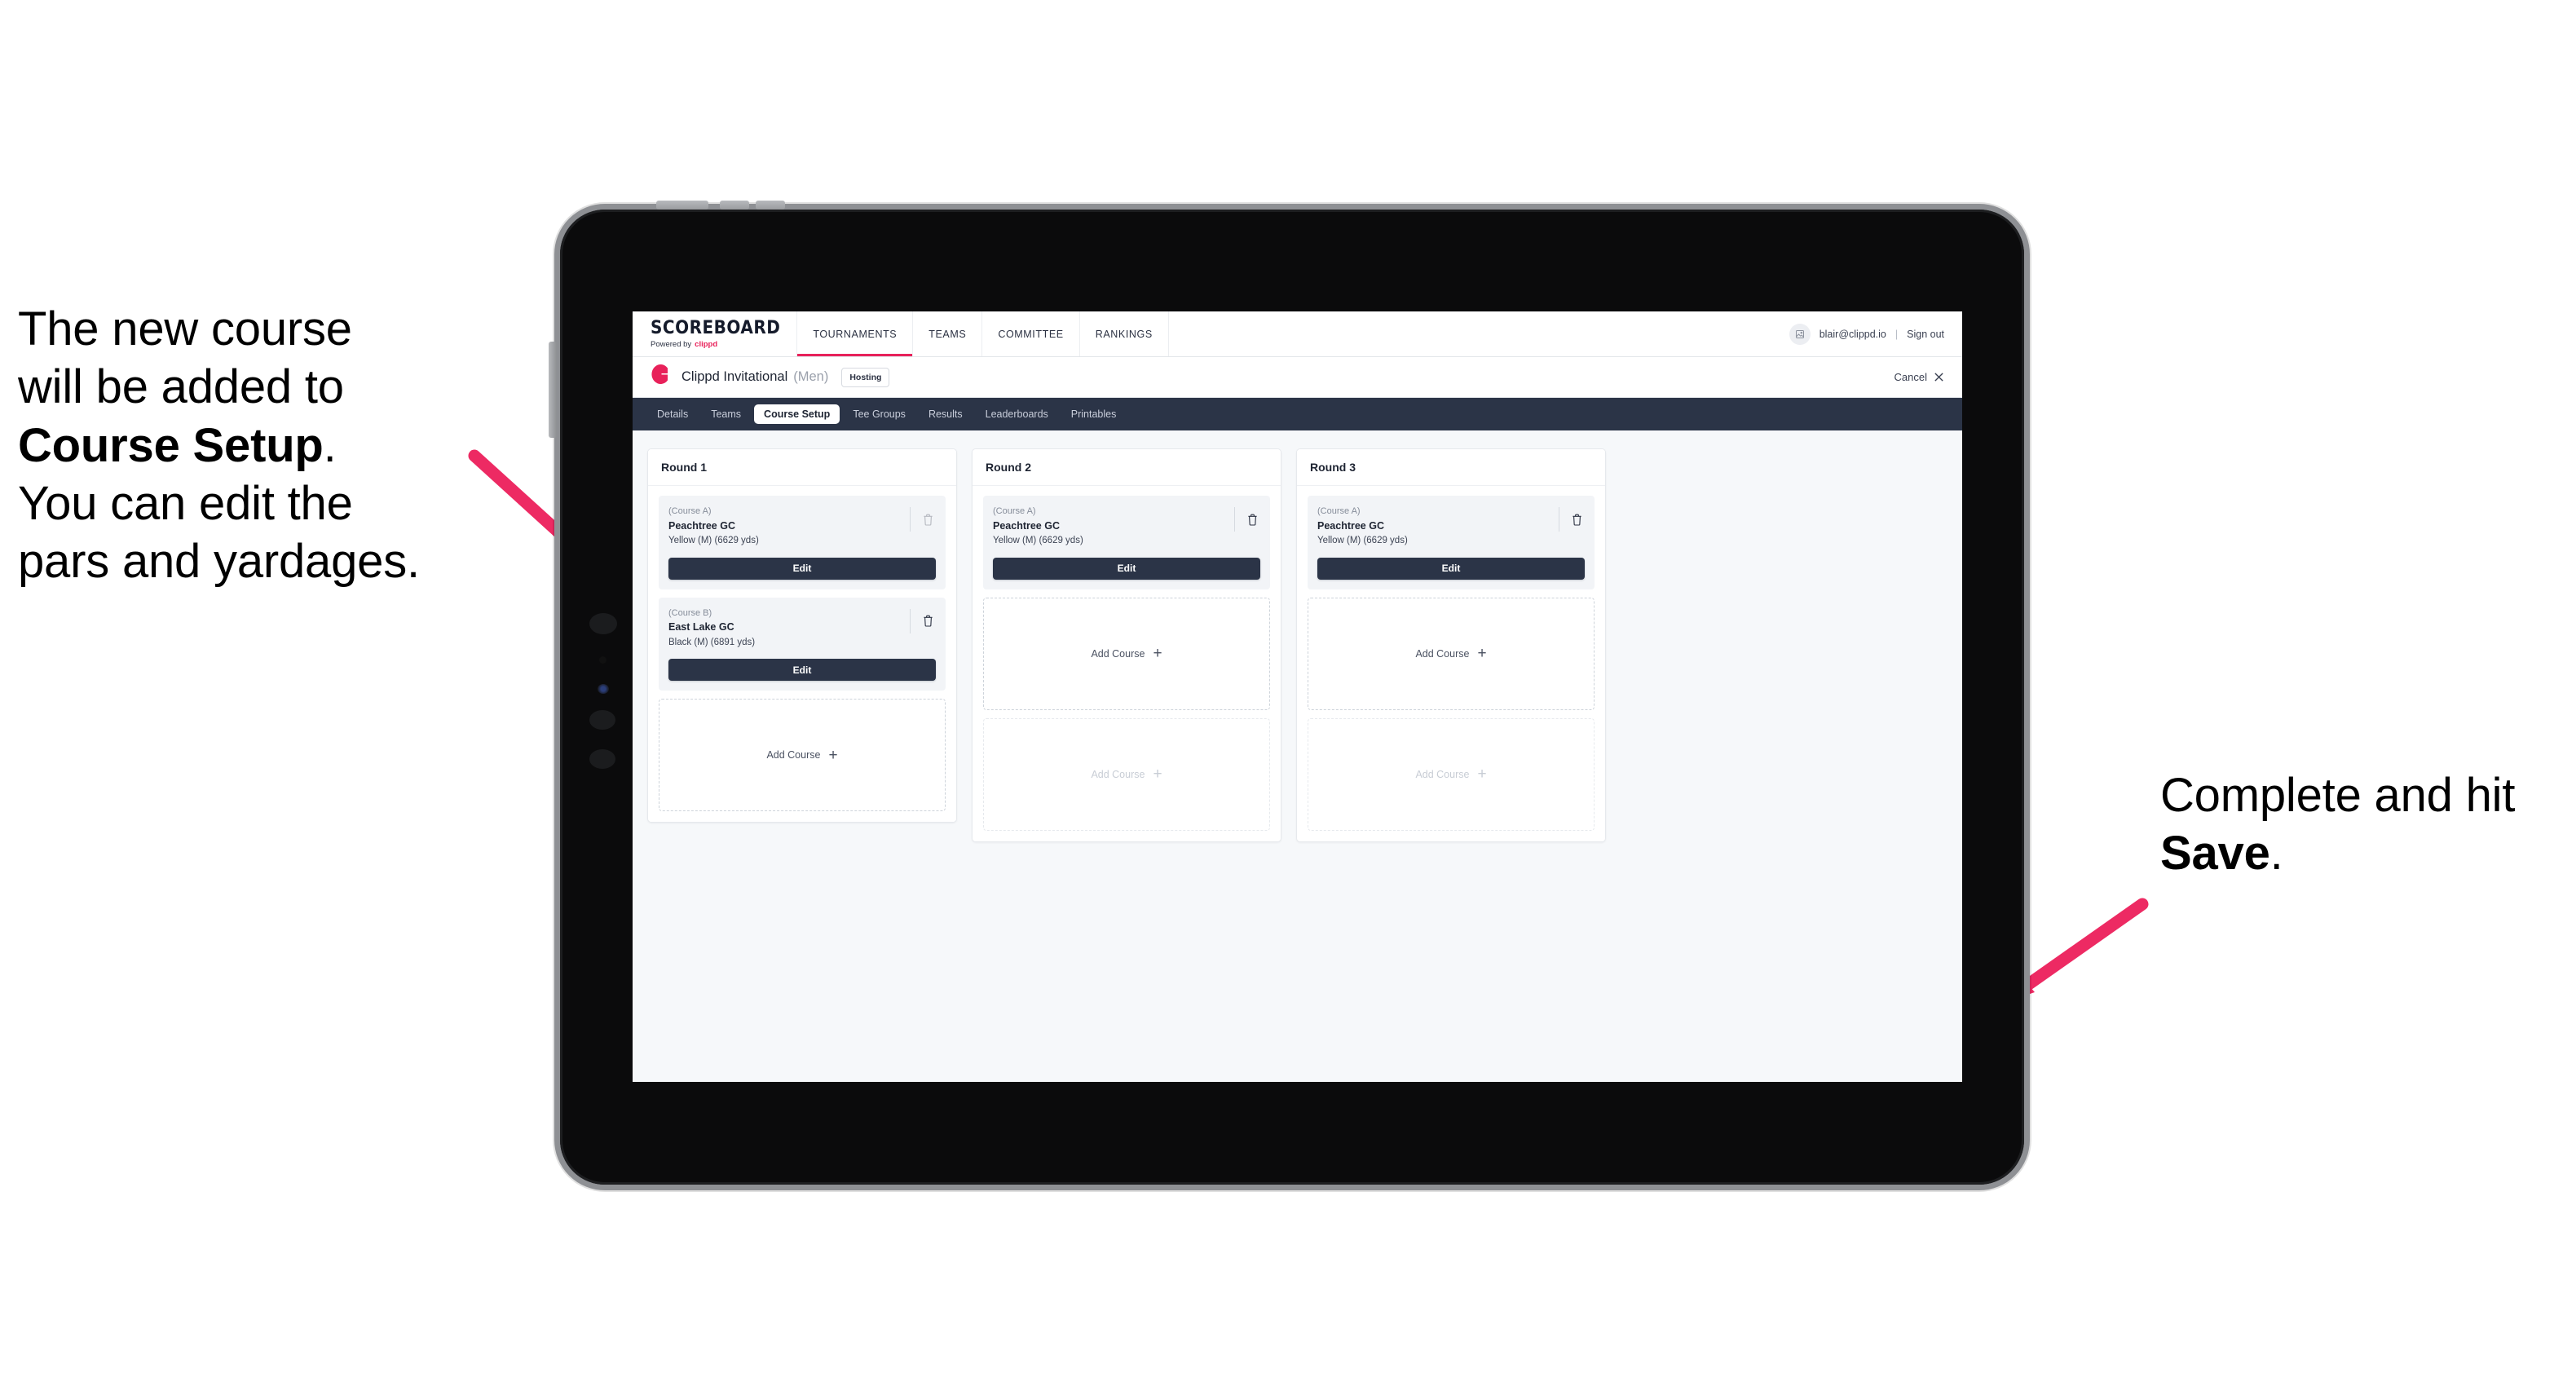  I want to click on topnav-item-teams-label: TEAMS, so click(948, 334).